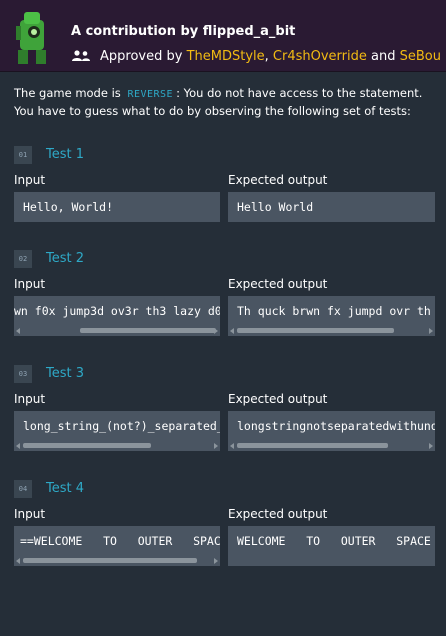 The width and height of the screenshot is (446, 636). What do you see at coordinates (81, 55) in the screenshot?
I see `users-icon` at bounding box center [81, 55].